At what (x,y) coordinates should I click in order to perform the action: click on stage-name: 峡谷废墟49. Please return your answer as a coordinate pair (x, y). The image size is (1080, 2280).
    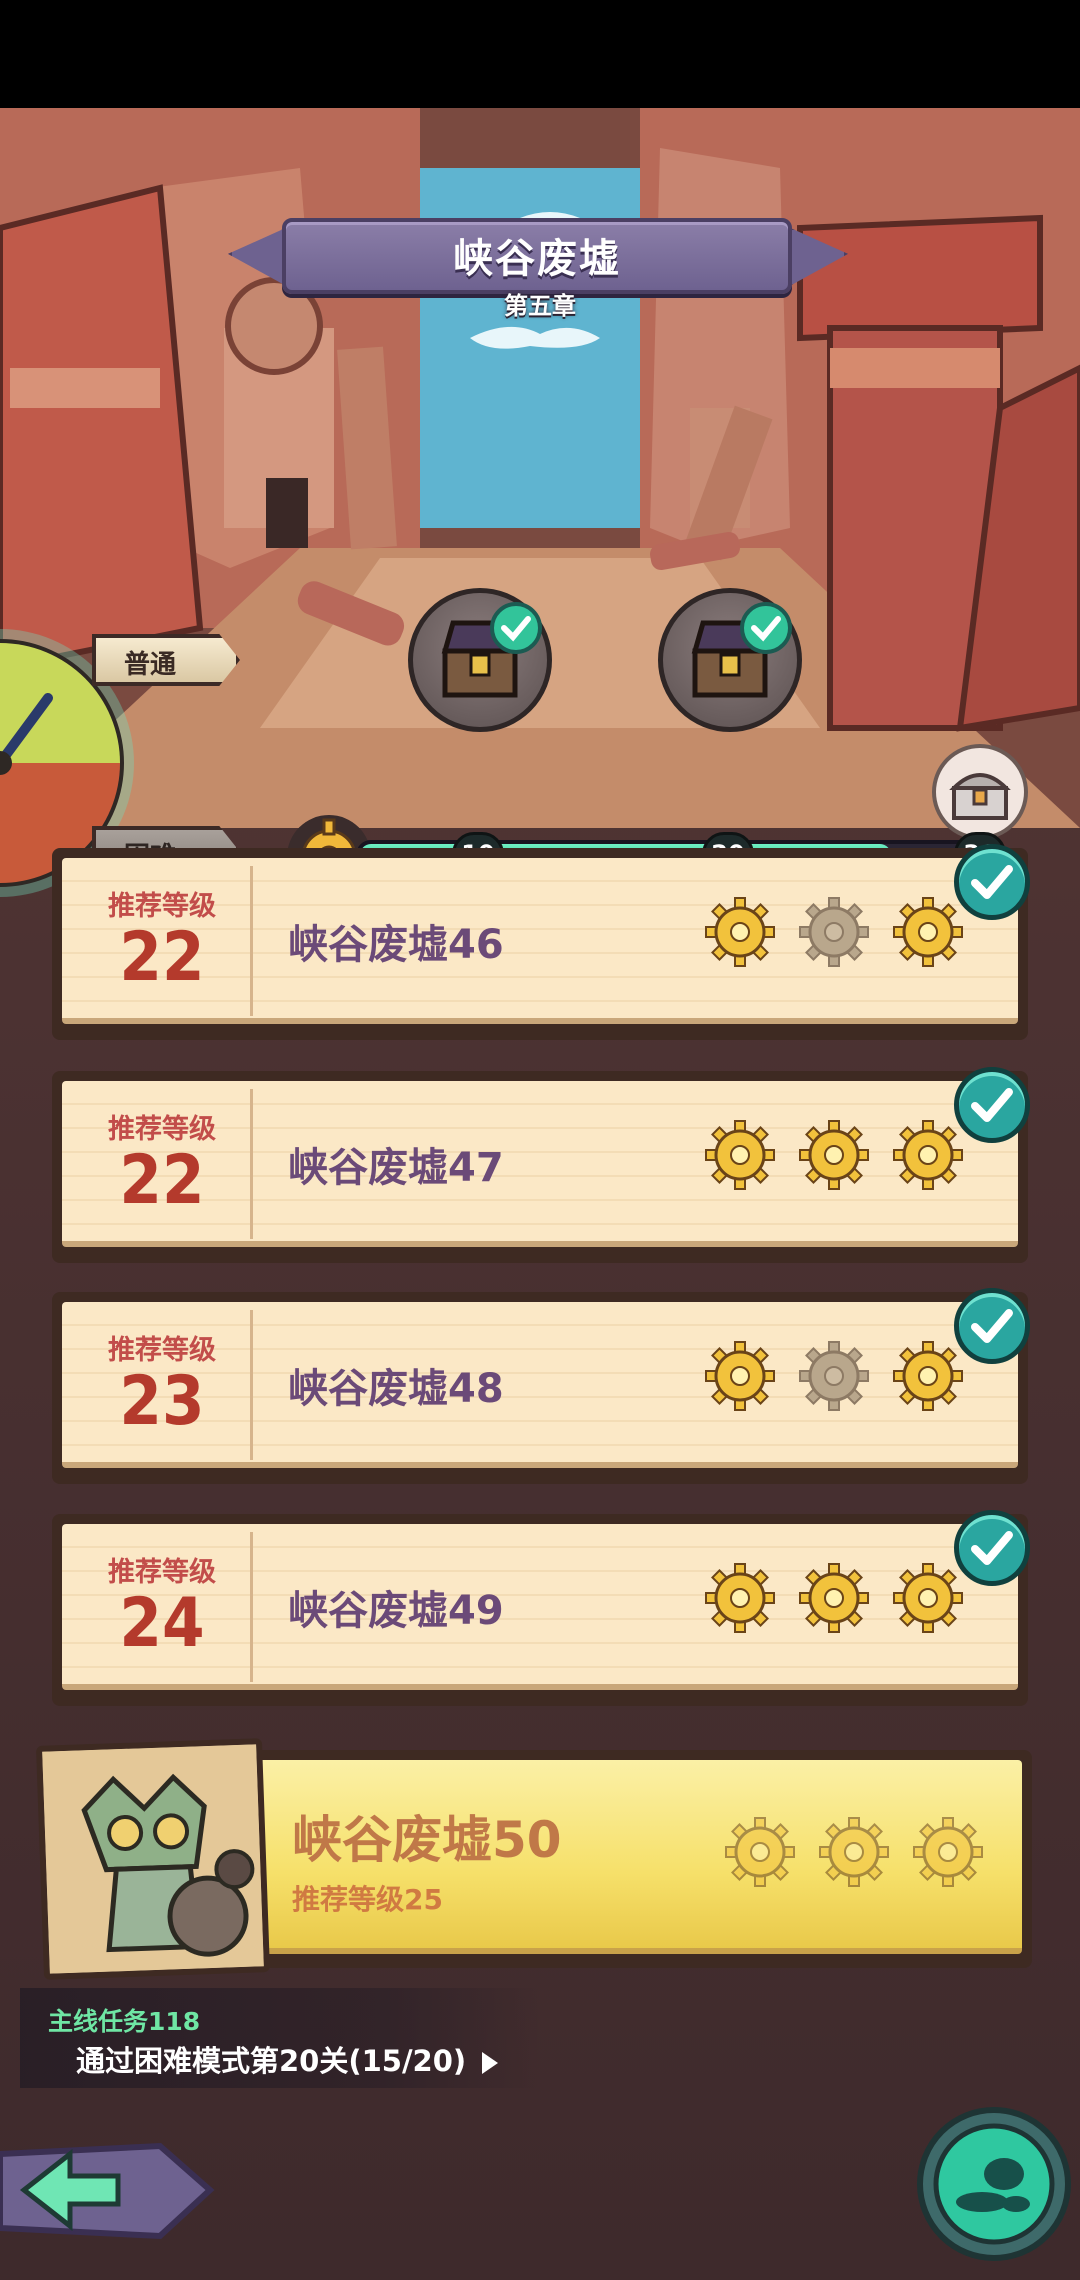
    Looking at the image, I should click on (396, 1611).